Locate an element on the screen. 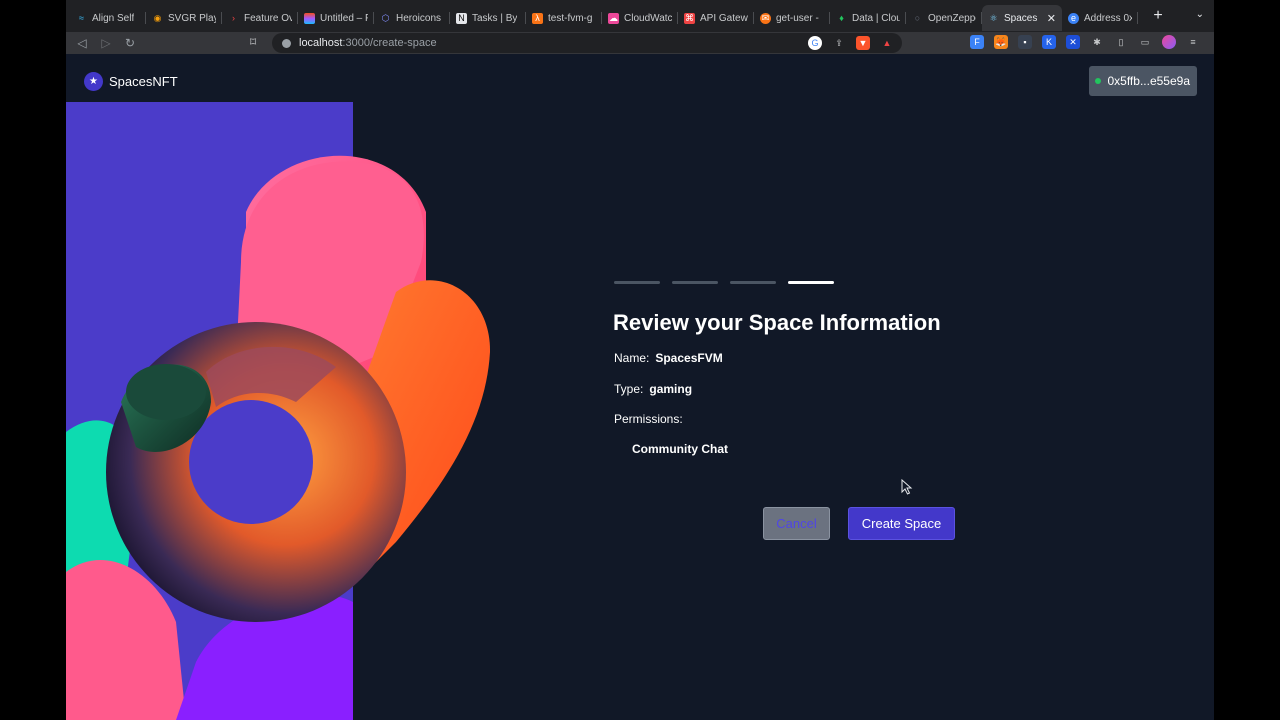 This screenshot has width=1280, height=720. extensions-bar: F 🦊 ▪ K ✕ ✱ ▯ ▭ ≡ is located at coordinates (1085, 42).